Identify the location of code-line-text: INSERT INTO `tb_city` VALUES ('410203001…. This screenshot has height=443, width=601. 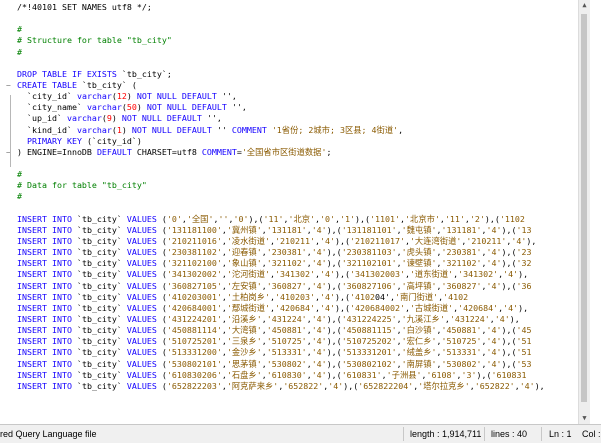
(242, 297).